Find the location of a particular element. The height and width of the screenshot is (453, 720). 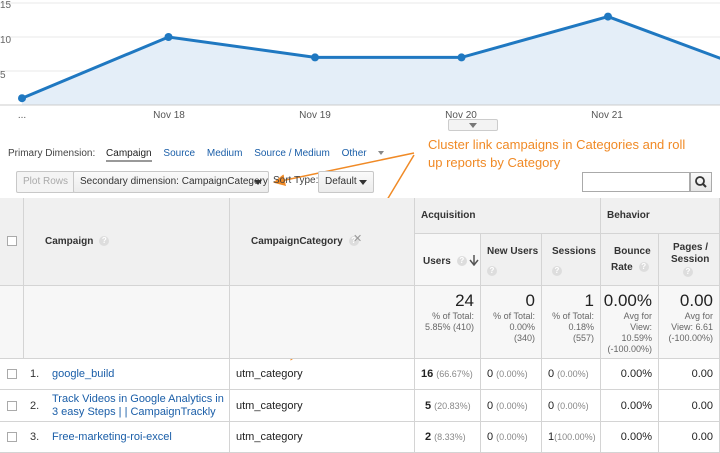

new-users-value: 0 is located at coordinates (490, 406).